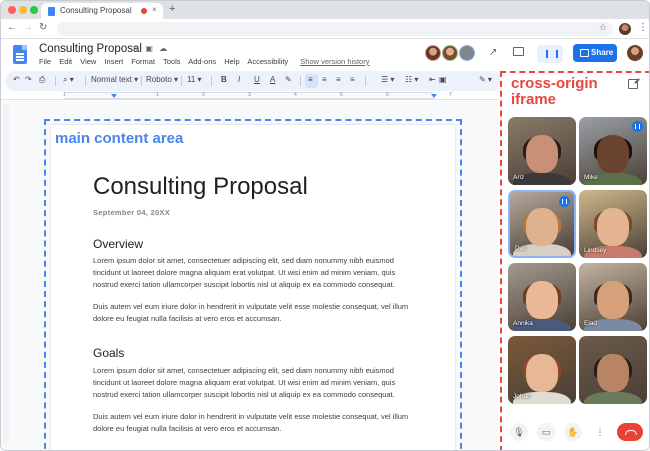 Image resolution: width=650 pixels, height=451 pixels. What do you see at coordinates (28, 79) in the screenshot?
I see `redo-icon: ↷` at bounding box center [28, 79].